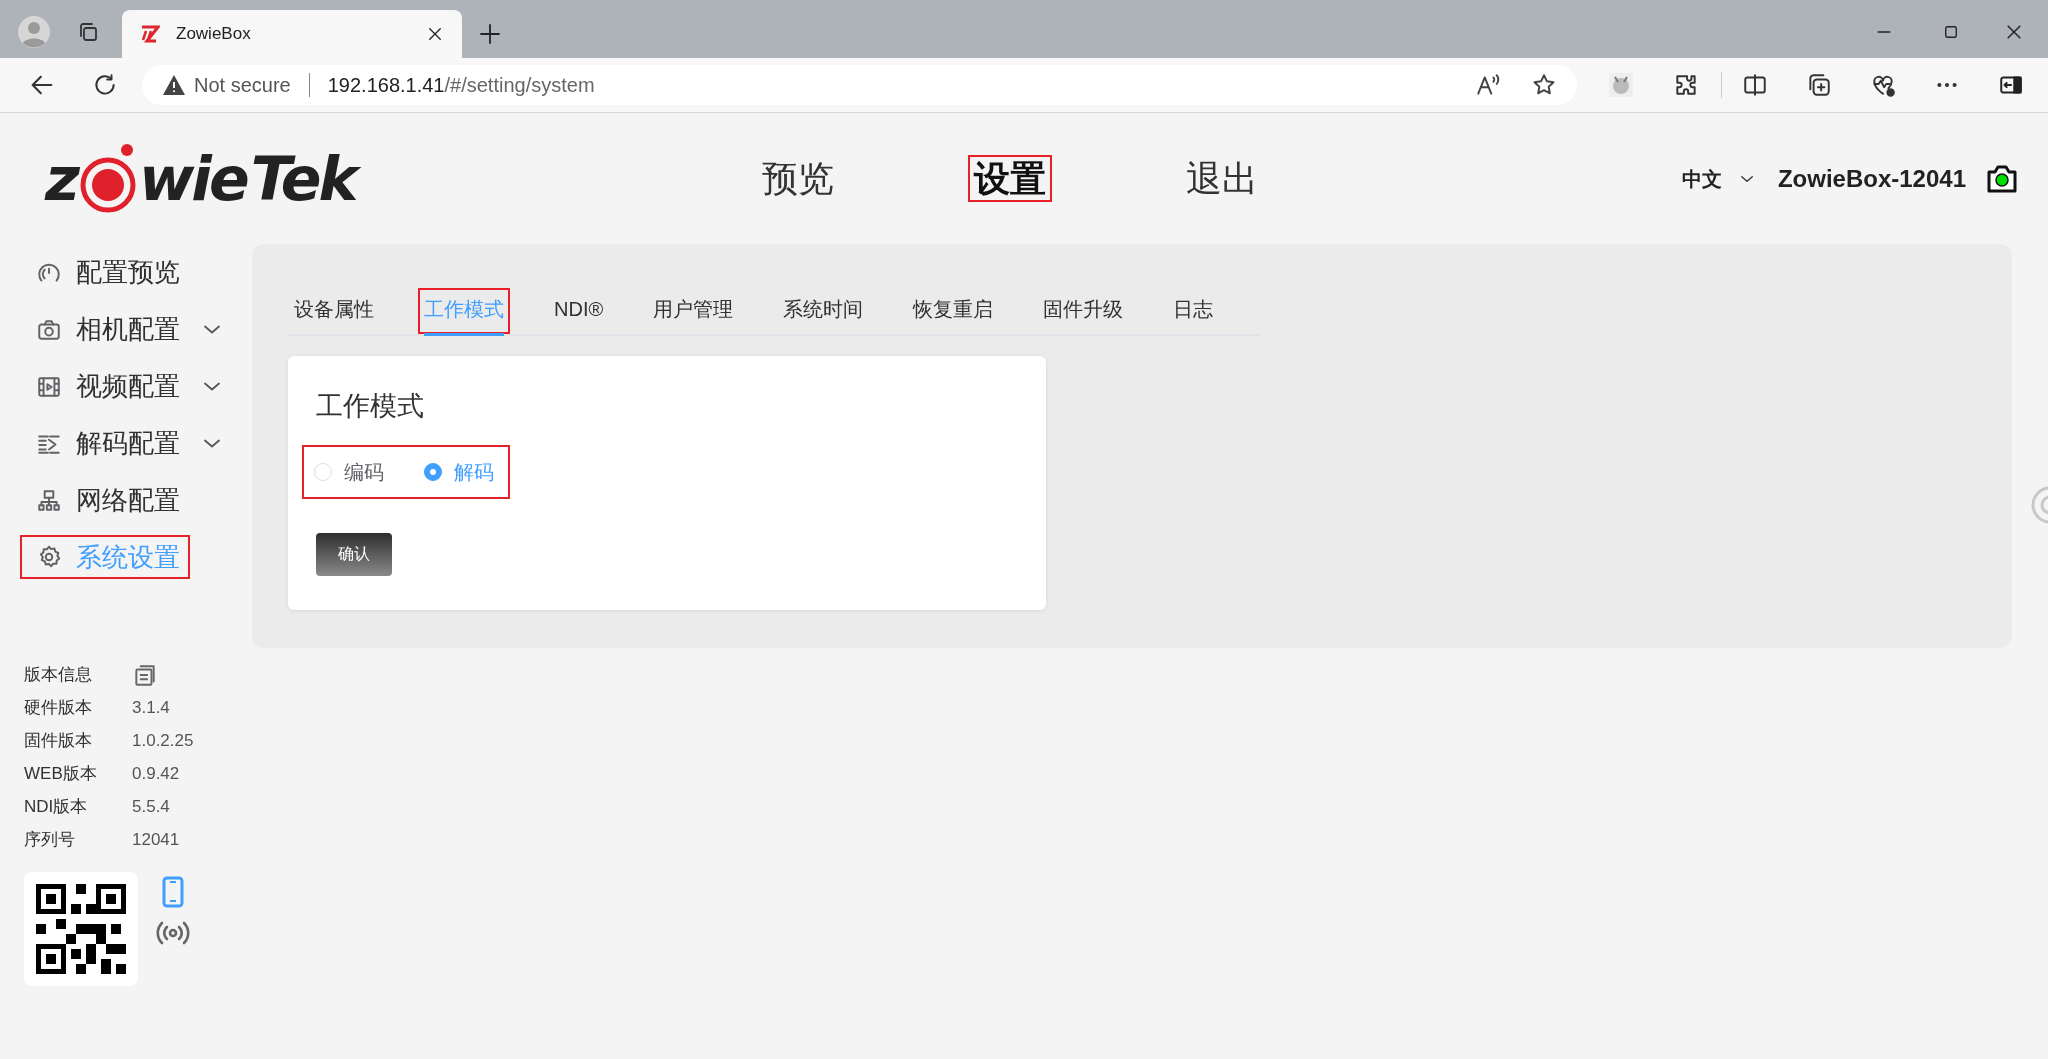  Describe the element at coordinates (61, 773) in the screenshot. I see `version-label: WEB版本` at that location.